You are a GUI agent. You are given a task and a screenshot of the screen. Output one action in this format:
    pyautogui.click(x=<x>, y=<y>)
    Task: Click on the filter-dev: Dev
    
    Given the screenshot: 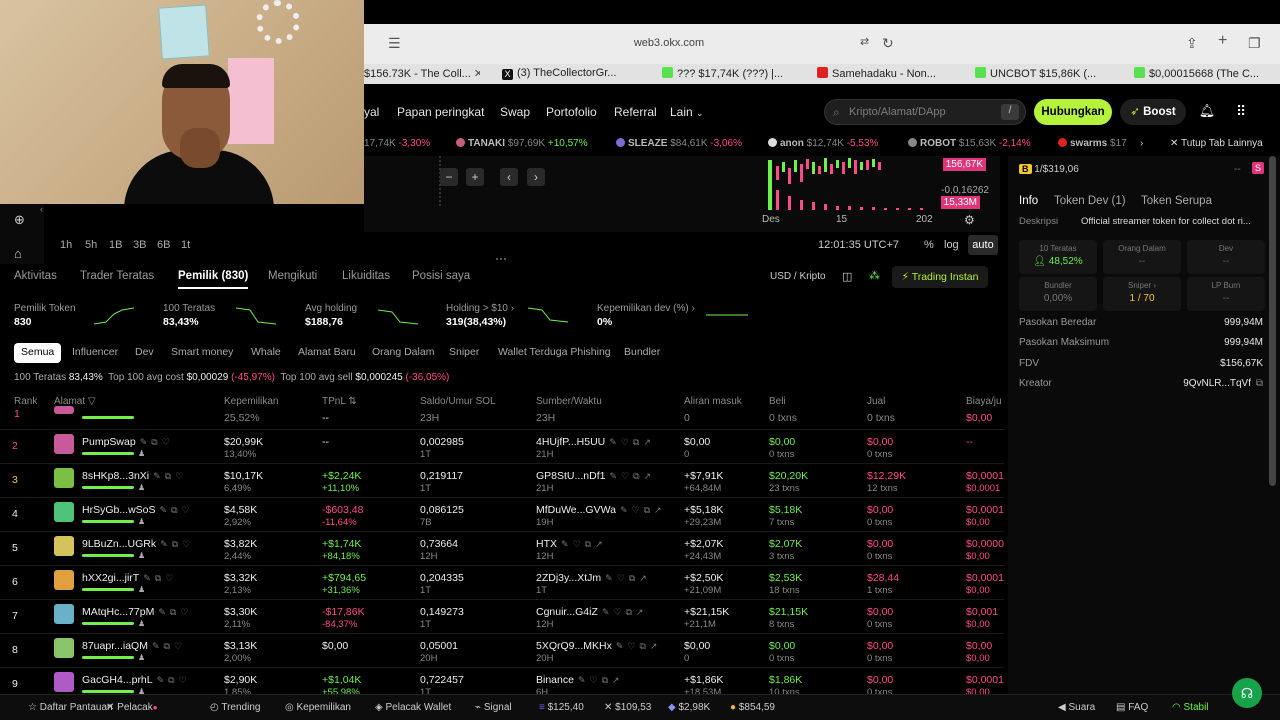 What is the action you would take?
    pyautogui.click(x=144, y=353)
    